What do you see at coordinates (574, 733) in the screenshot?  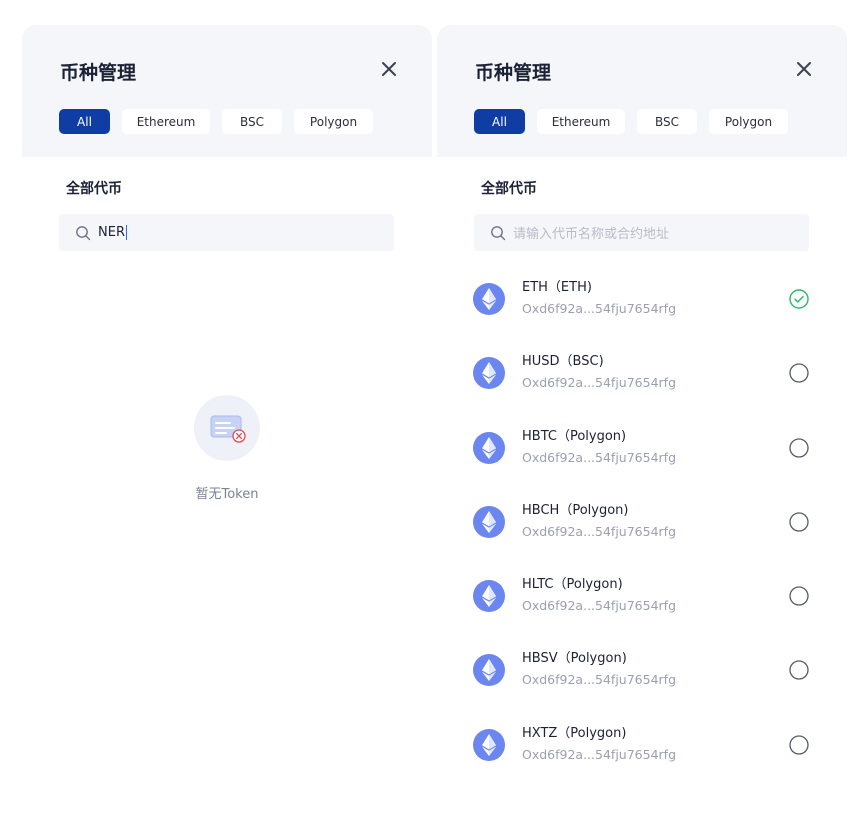 I see `token-name: HXTZ（Polygon)` at bounding box center [574, 733].